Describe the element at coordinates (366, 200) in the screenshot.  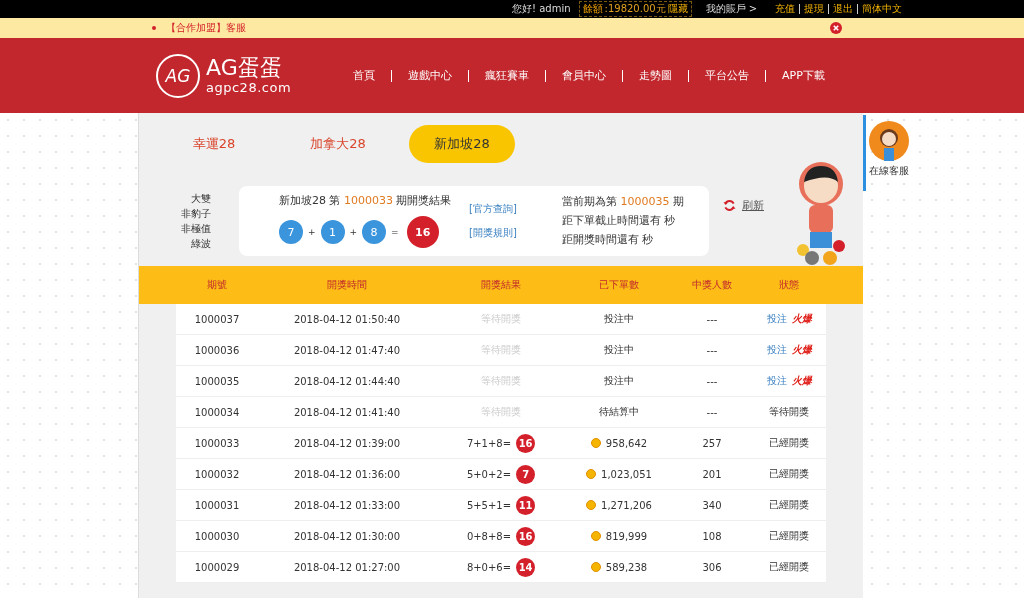
I see `last-result-title: 新加坡28 第 1000033 期開獎結果` at that location.